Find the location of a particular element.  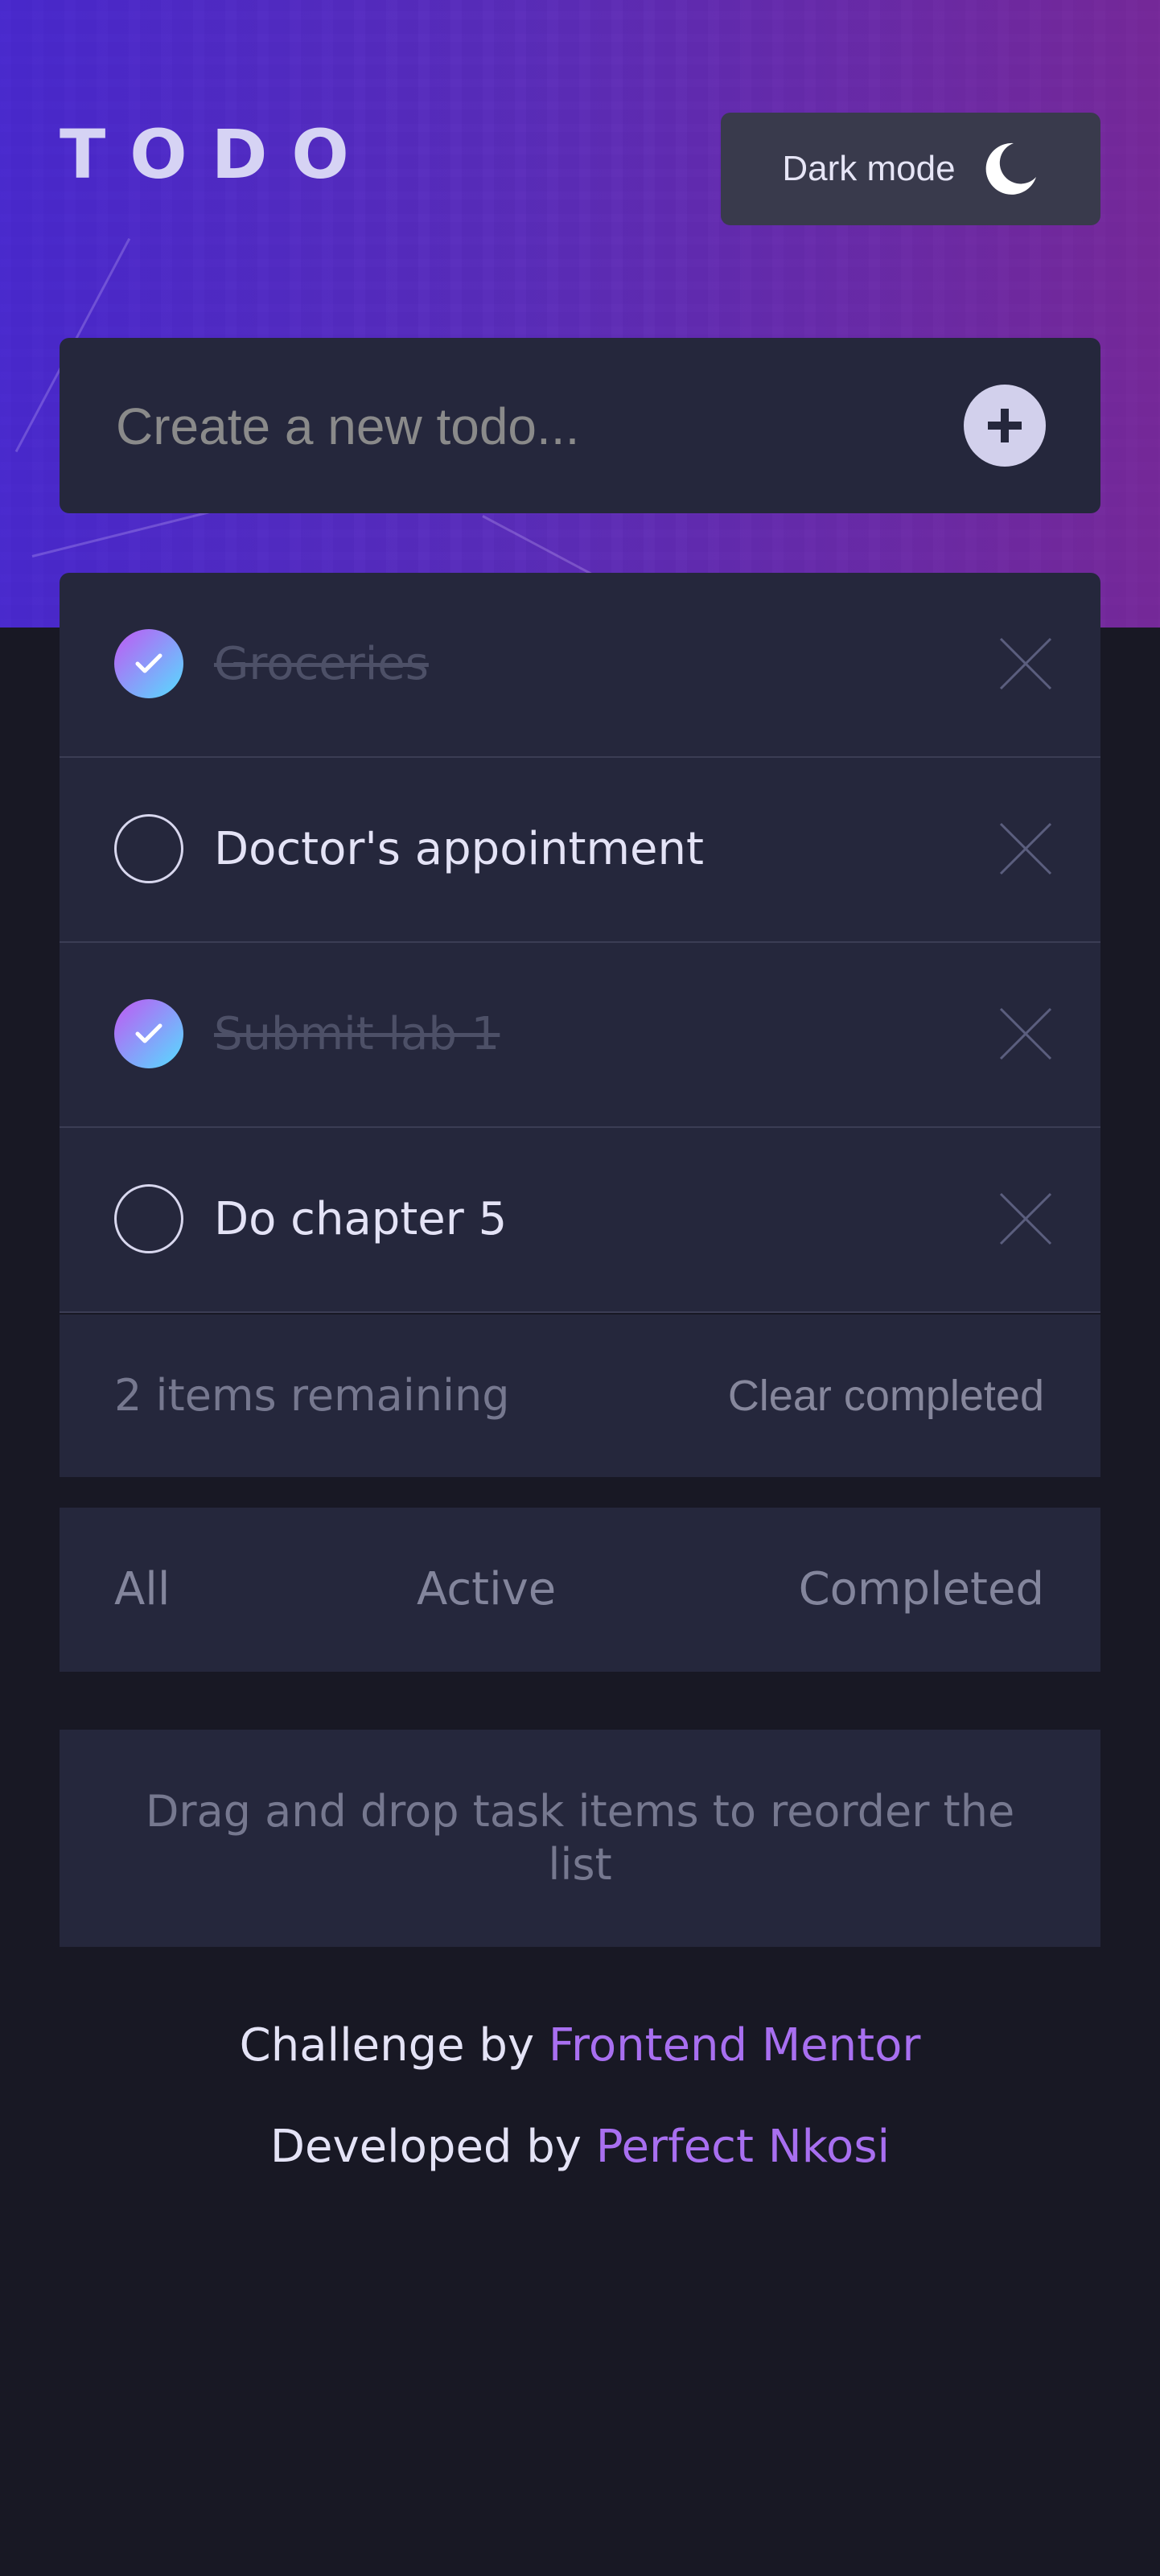

todo-item: Doctor's appointment is located at coordinates (580, 850).